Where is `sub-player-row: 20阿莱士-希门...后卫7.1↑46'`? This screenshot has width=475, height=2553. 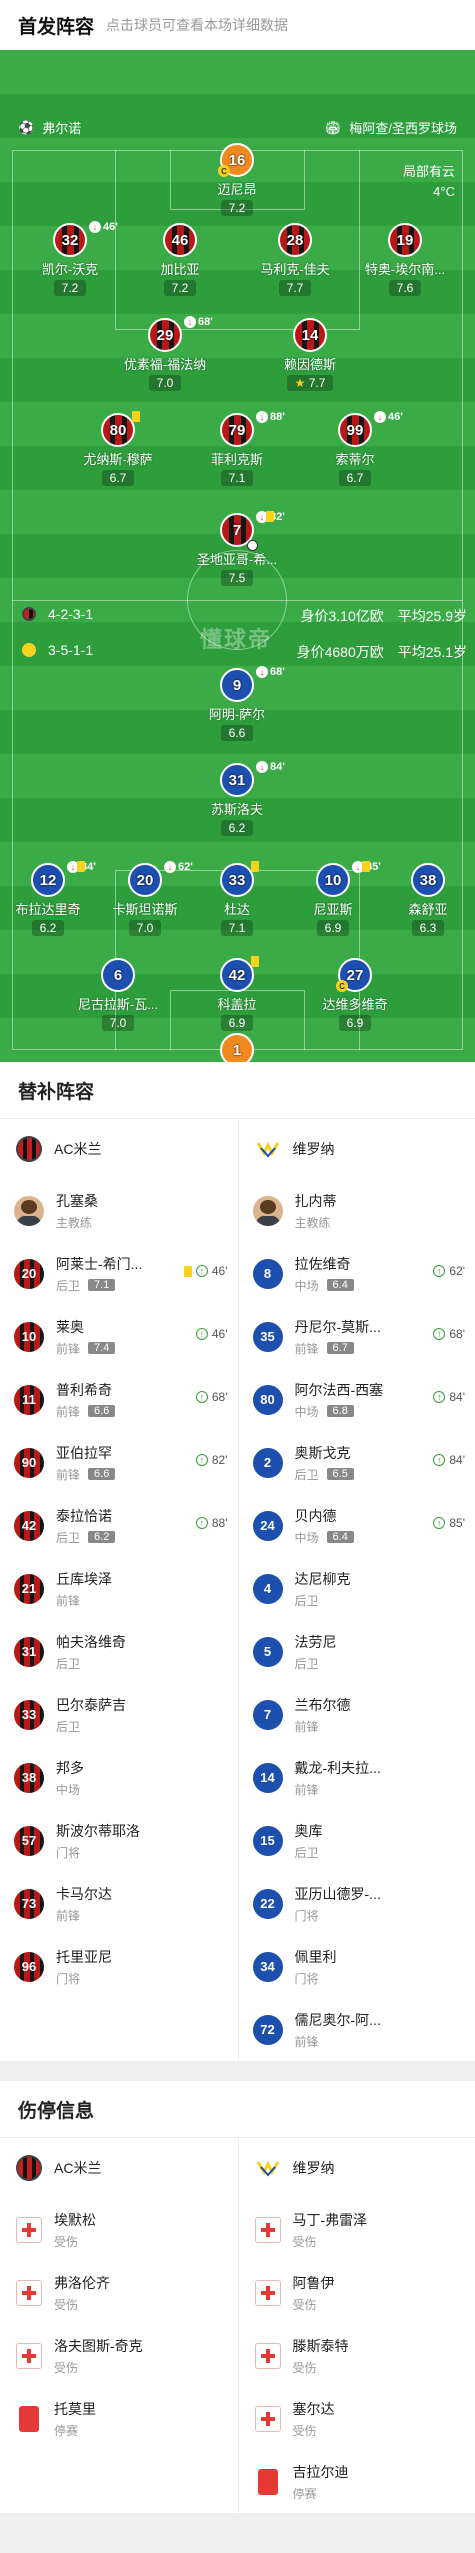
sub-player-row: 20阿莱士-希门...后卫7.1↑46' is located at coordinates (119, 1273).